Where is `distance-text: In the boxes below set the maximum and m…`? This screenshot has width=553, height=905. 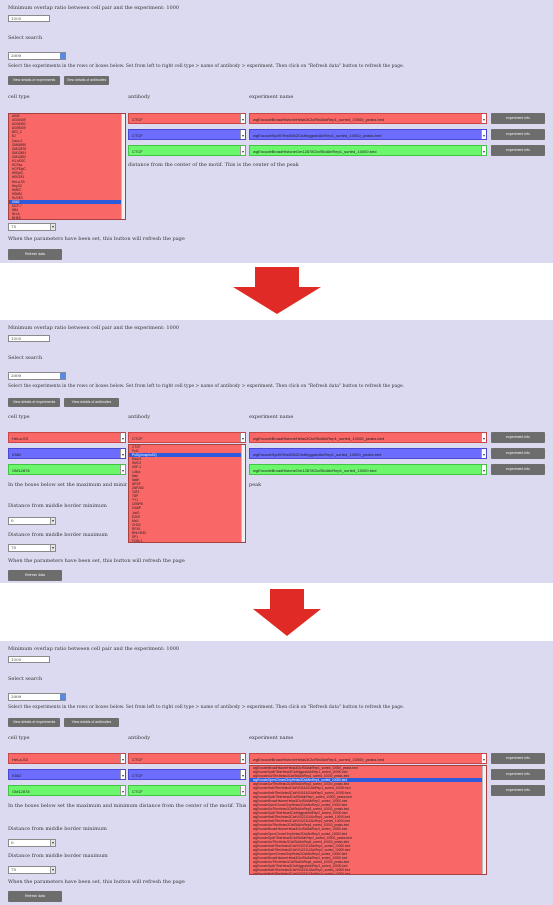 distance-text: In the boxes below set the maximum and m… is located at coordinates (128, 806).